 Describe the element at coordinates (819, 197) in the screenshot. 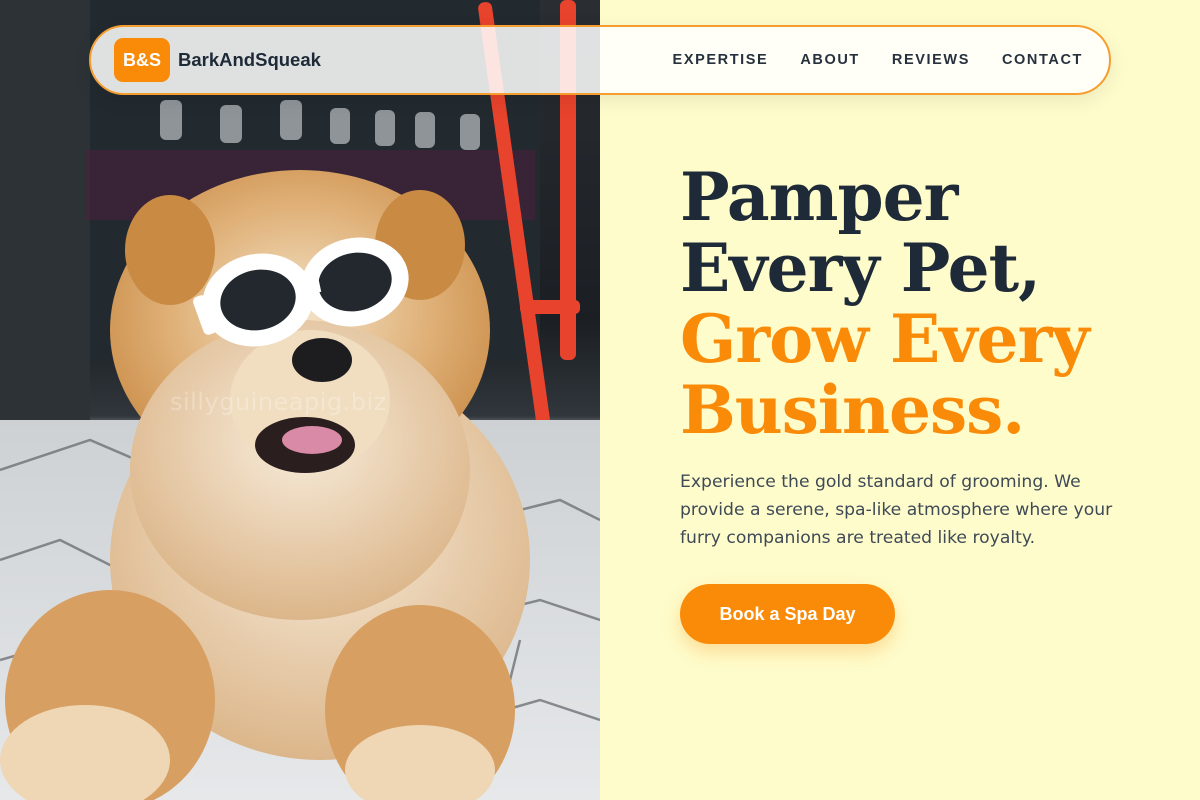

I see `headline-line: Pamper` at that location.